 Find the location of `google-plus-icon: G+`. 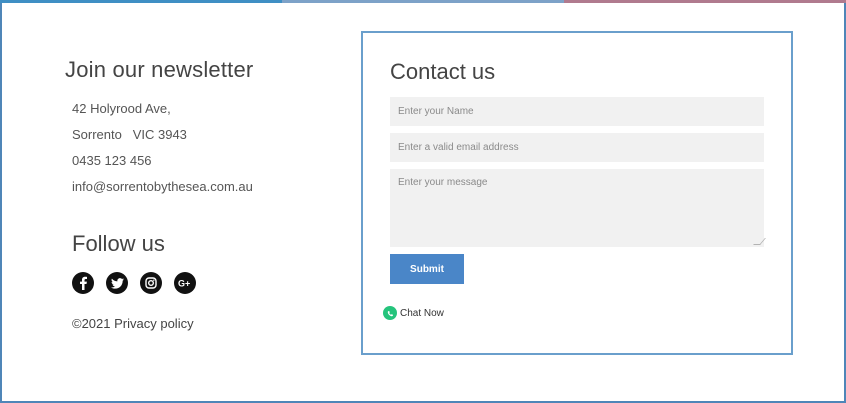

google-plus-icon: G+ is located at coordinates (185, 283).